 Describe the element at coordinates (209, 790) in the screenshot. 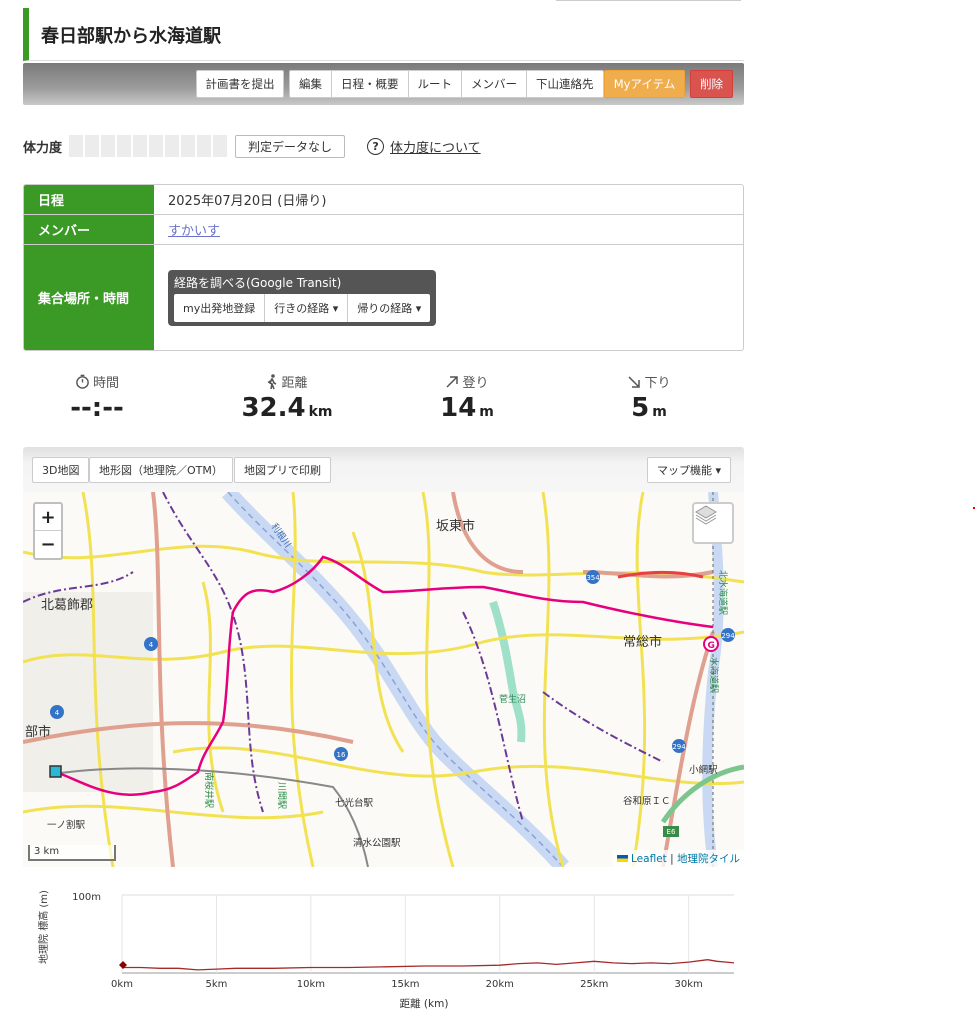

I see `svg-text: 南桜井駅` at that location.